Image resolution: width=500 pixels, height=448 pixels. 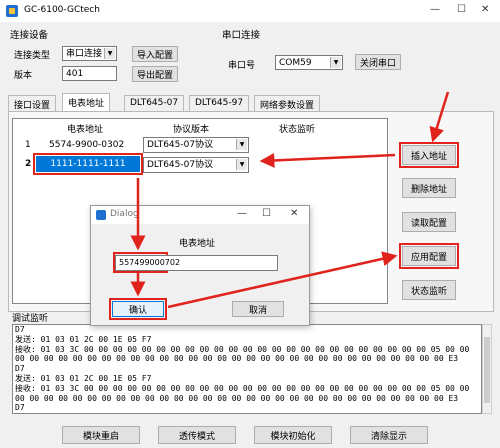 What do you see at coordinates (293, 435) in the screenshot?
I see `init-module-button: 模块初始化` at bounding box center [293, 435].